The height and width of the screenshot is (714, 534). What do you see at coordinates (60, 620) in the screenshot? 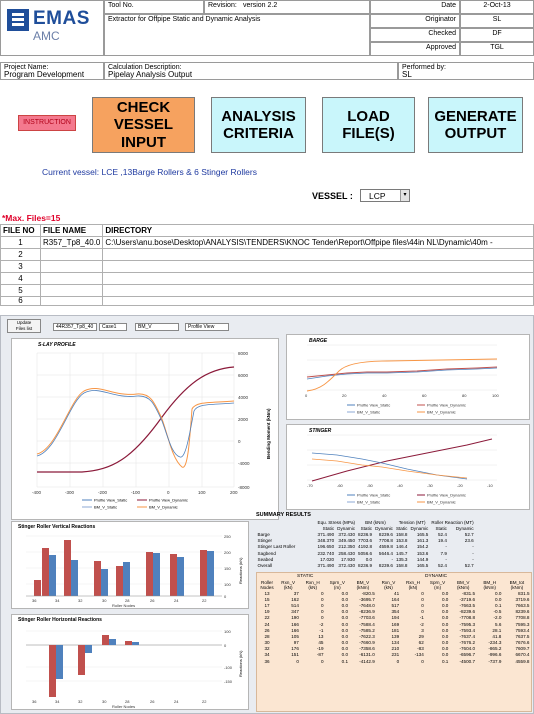
I see `horiz-title: Stinger Roller Horizontal Reactions` at bounding box center [60, 620].